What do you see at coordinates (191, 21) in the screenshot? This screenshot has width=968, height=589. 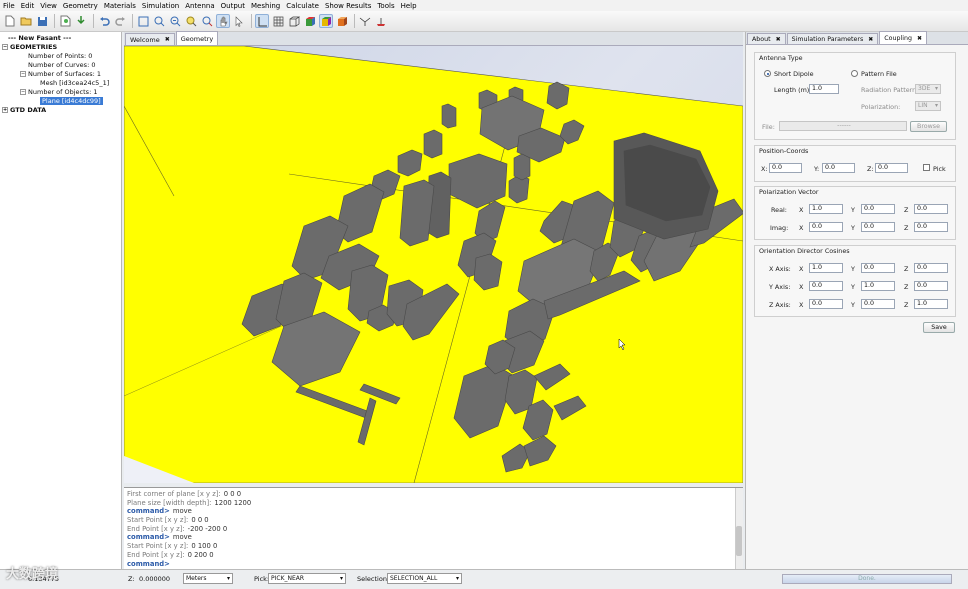 I see `zoom-window-icon` at bounding box center [191, 21].